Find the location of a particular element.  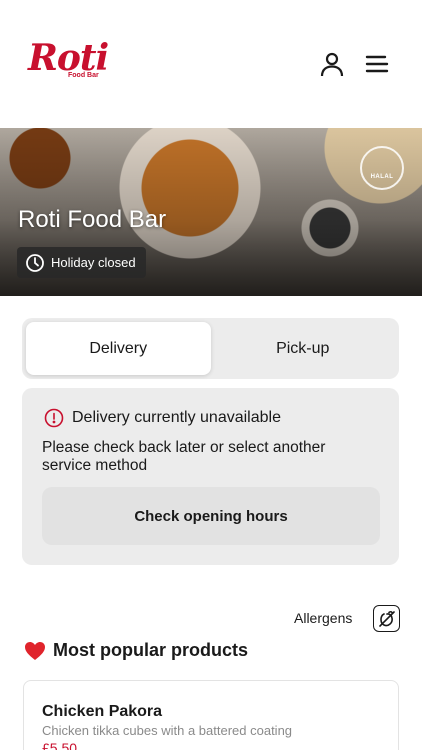

halal-badge-text: HALAL is located at coordinates (382, 177).